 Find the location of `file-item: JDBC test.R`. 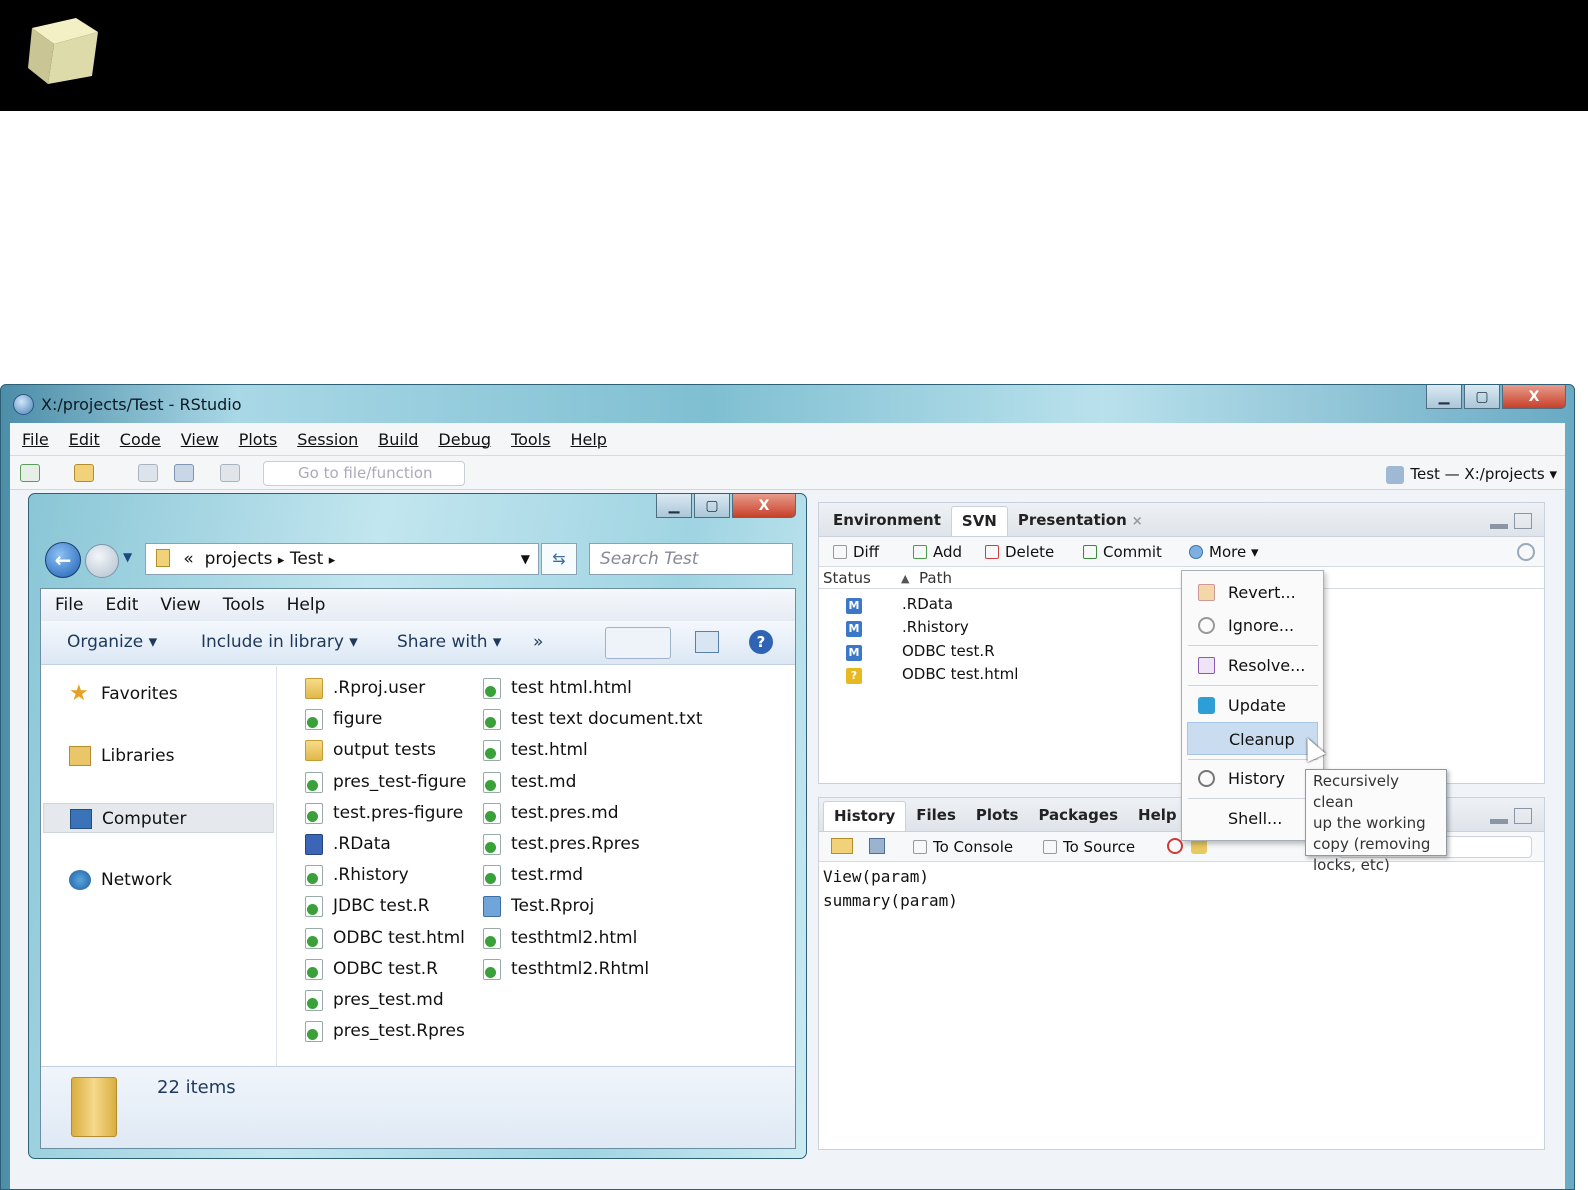

file-item: JDBC test.R is located at coordinates (367, 906).